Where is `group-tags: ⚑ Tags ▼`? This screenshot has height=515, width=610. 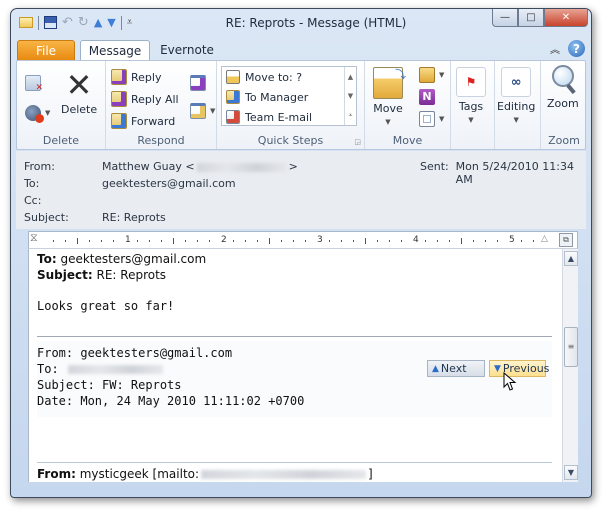 group-tags: ⚑ Tags ▼ is located at coordinates (473, 105).